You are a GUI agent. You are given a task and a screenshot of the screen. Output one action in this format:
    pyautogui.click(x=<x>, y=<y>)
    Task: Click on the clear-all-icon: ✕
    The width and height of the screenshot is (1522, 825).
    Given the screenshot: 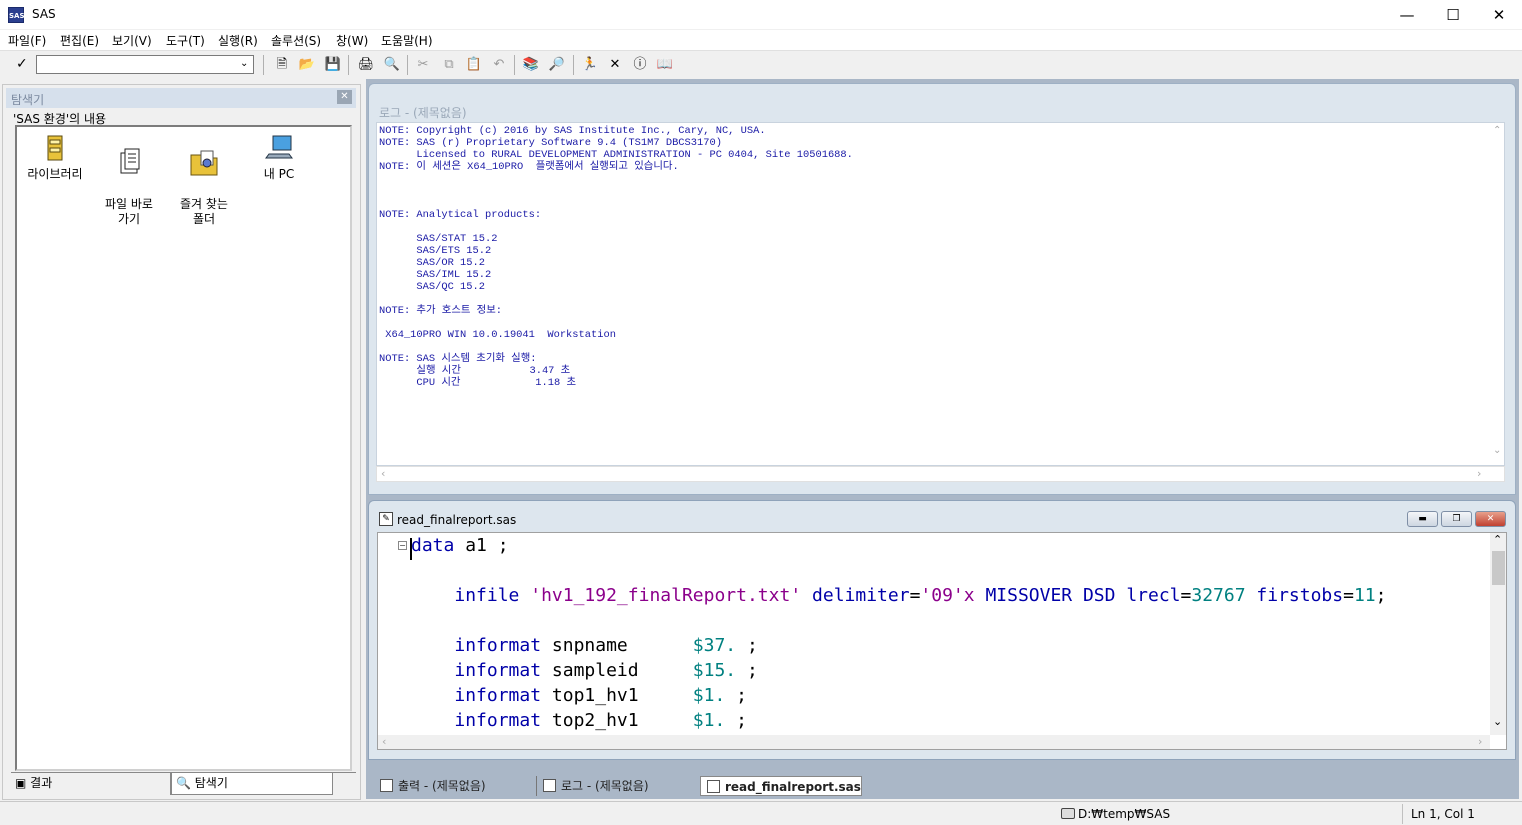 What is the action you would take?
    pyautogui.click(x=615, y=65)
    